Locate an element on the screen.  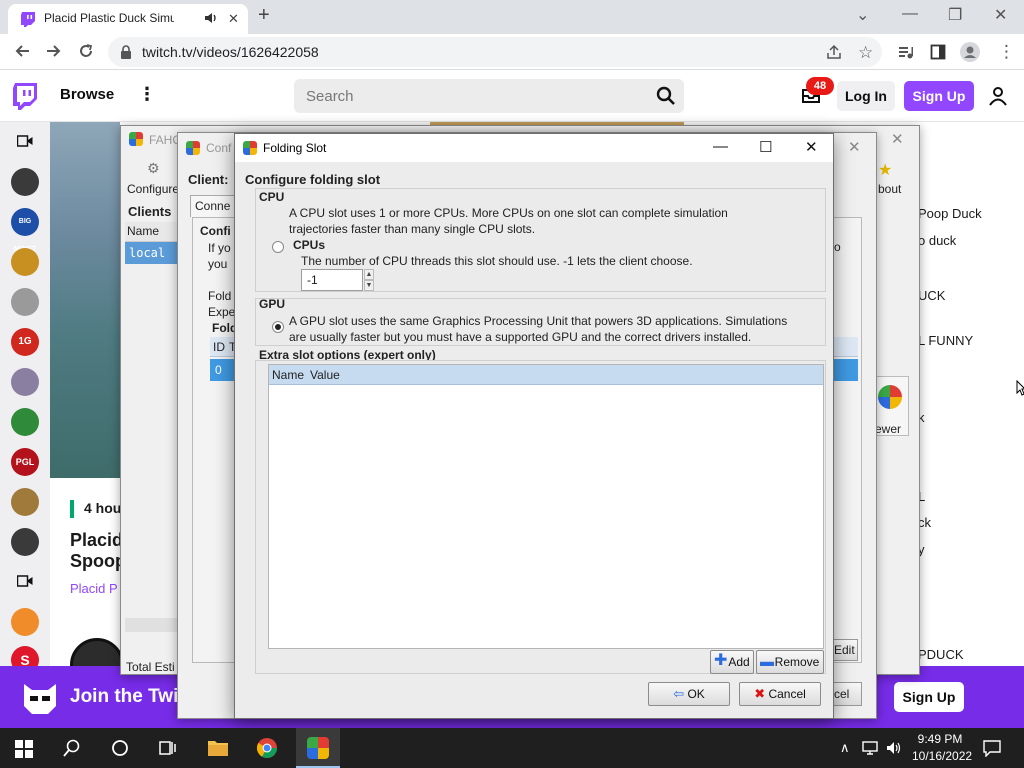
channel-avatar: BIG MOIST is located at coordinates (25, 230).